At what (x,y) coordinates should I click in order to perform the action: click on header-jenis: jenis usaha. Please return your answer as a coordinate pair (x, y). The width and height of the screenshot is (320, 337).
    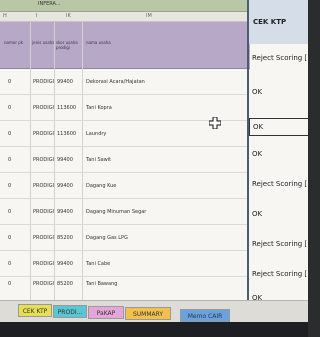
    Looking at the image, I should click on (44, 42).